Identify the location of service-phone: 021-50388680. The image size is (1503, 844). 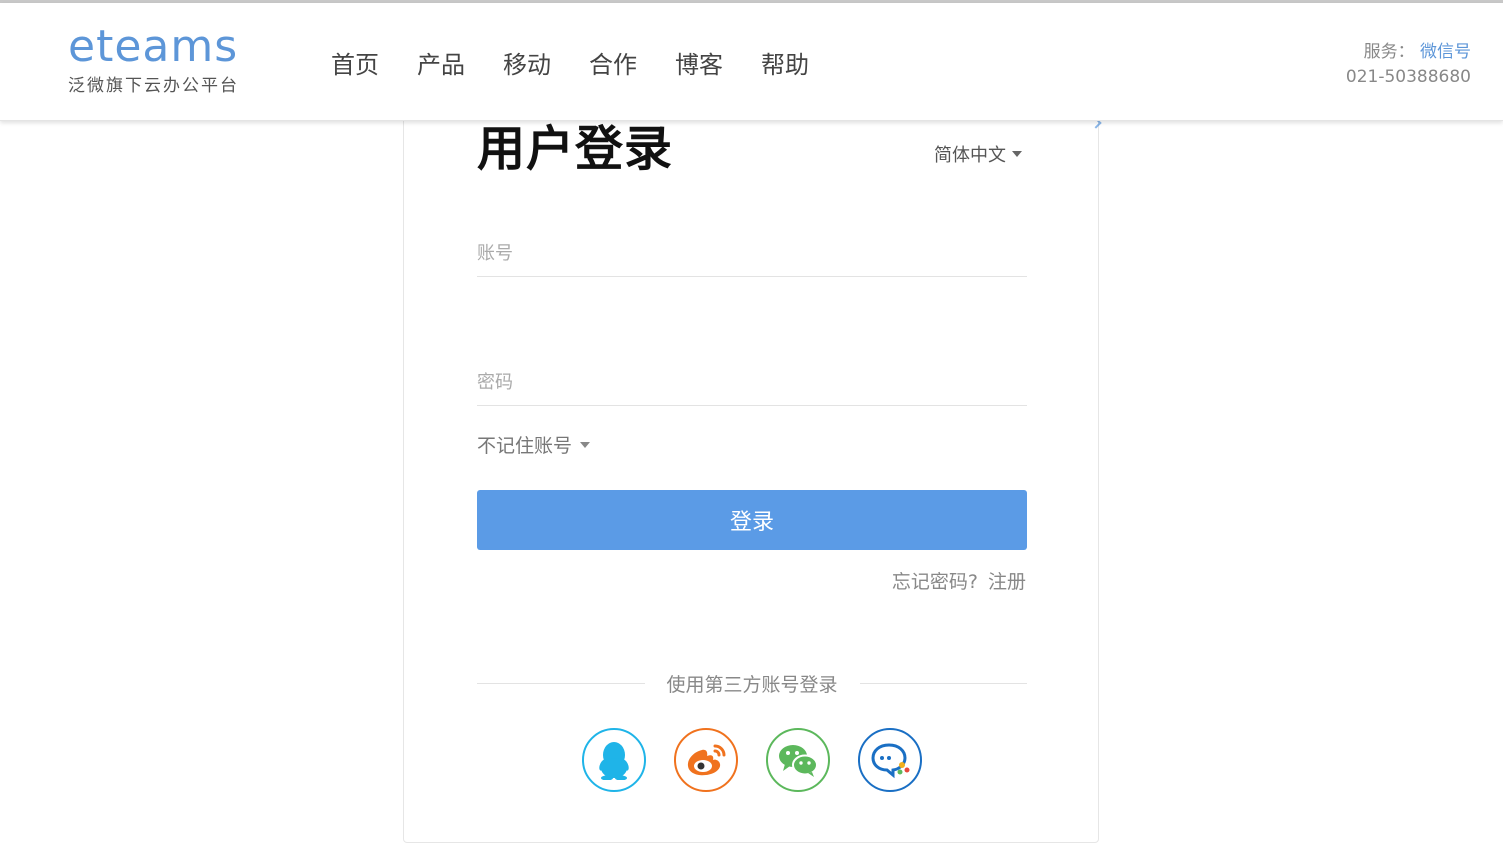
(1408, 77).